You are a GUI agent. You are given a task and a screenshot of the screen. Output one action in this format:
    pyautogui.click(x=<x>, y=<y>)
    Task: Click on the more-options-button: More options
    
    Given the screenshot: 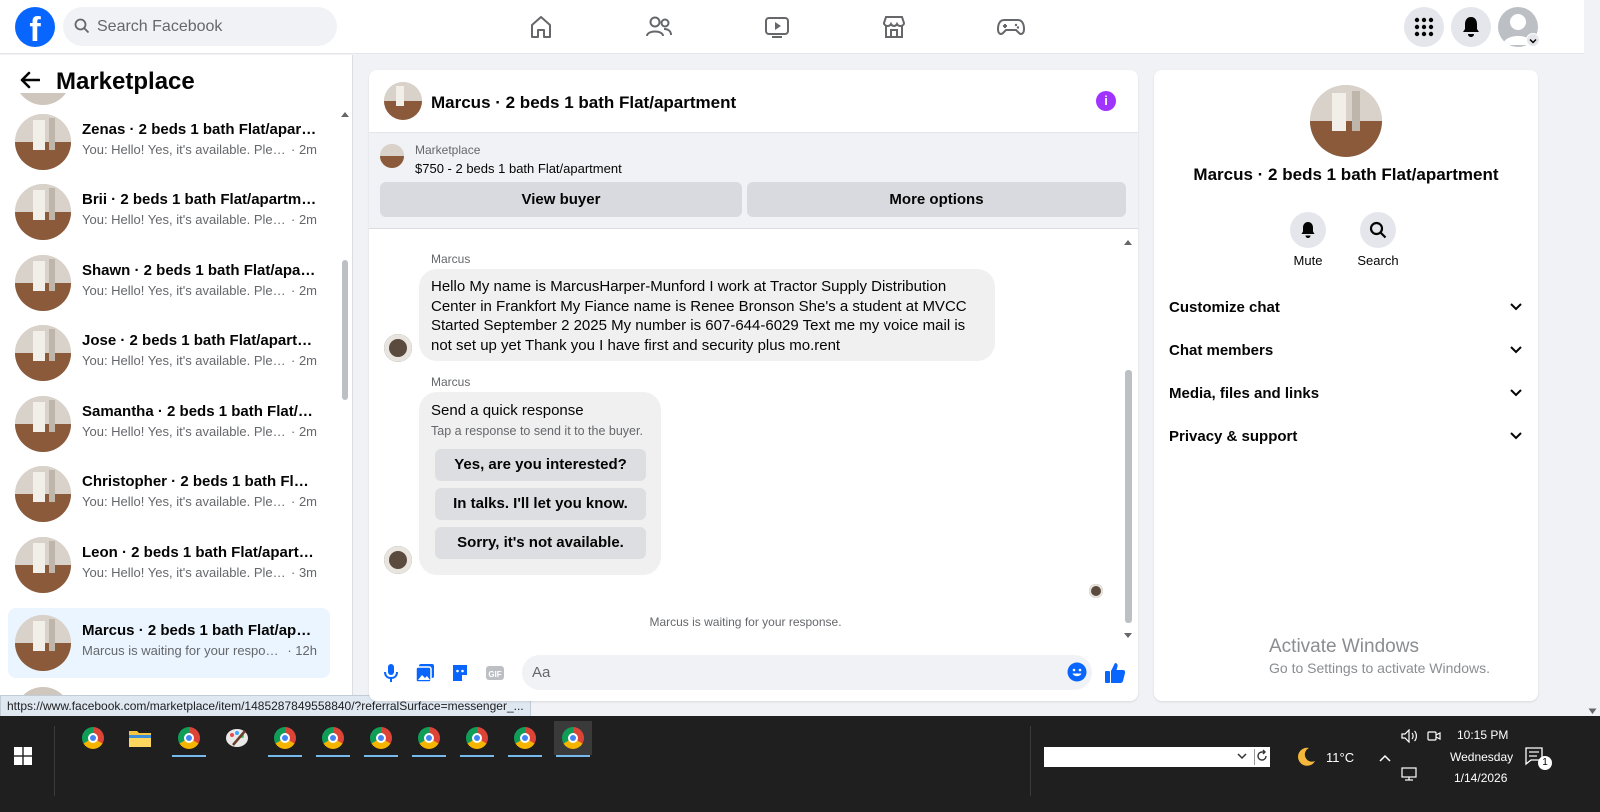 What is the action you would take?
    pyautogui.click(x=936, y=199)
    